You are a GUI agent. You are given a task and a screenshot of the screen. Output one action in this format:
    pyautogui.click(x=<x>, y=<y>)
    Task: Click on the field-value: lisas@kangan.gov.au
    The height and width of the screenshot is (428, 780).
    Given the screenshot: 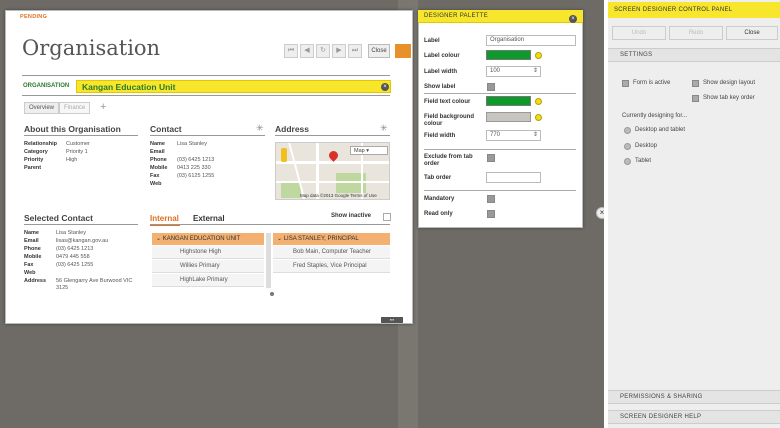 What is the action you would take?
    pyautogui.click(x=82, y=241)
    